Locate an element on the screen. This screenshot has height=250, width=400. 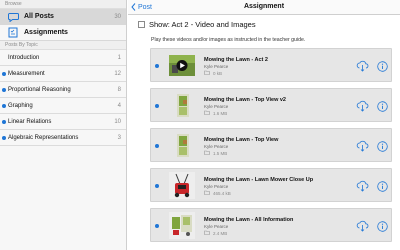
media-size: 1.6 MB is located at coordinates (220, 113).